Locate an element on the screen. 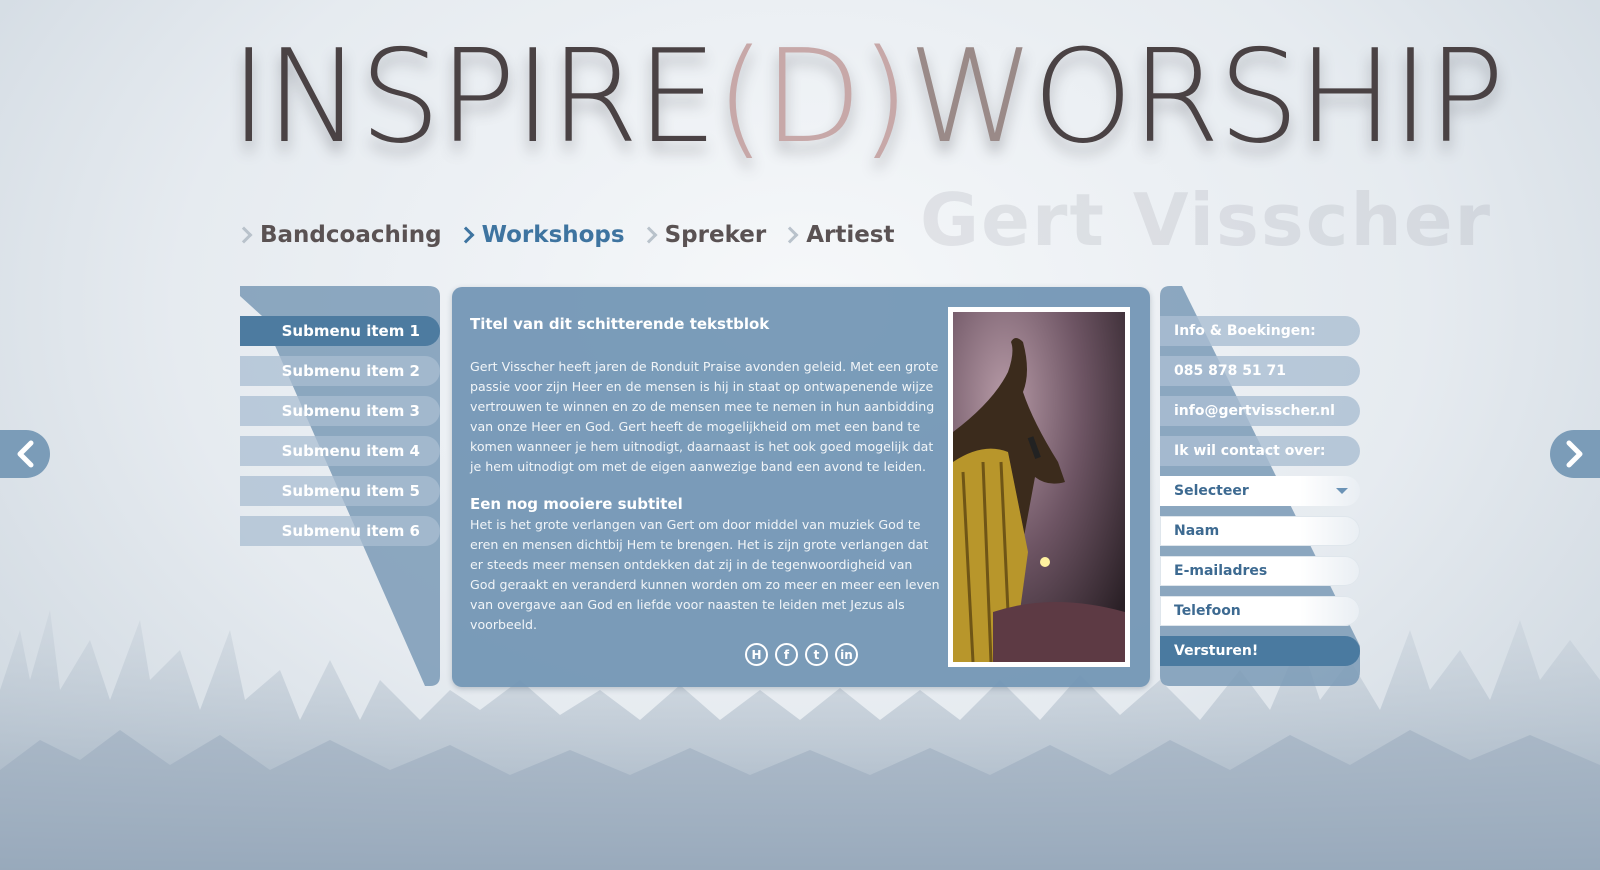  nav-item-spreker: Spreker is located at coordinates (703, 235).